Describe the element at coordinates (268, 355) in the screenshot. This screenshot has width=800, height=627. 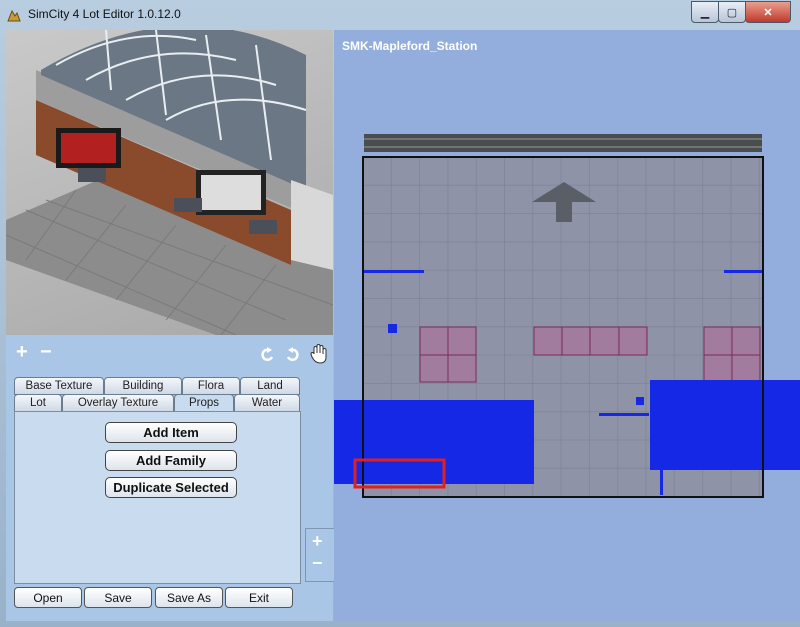
I see `rotate-left-icon` at that location.